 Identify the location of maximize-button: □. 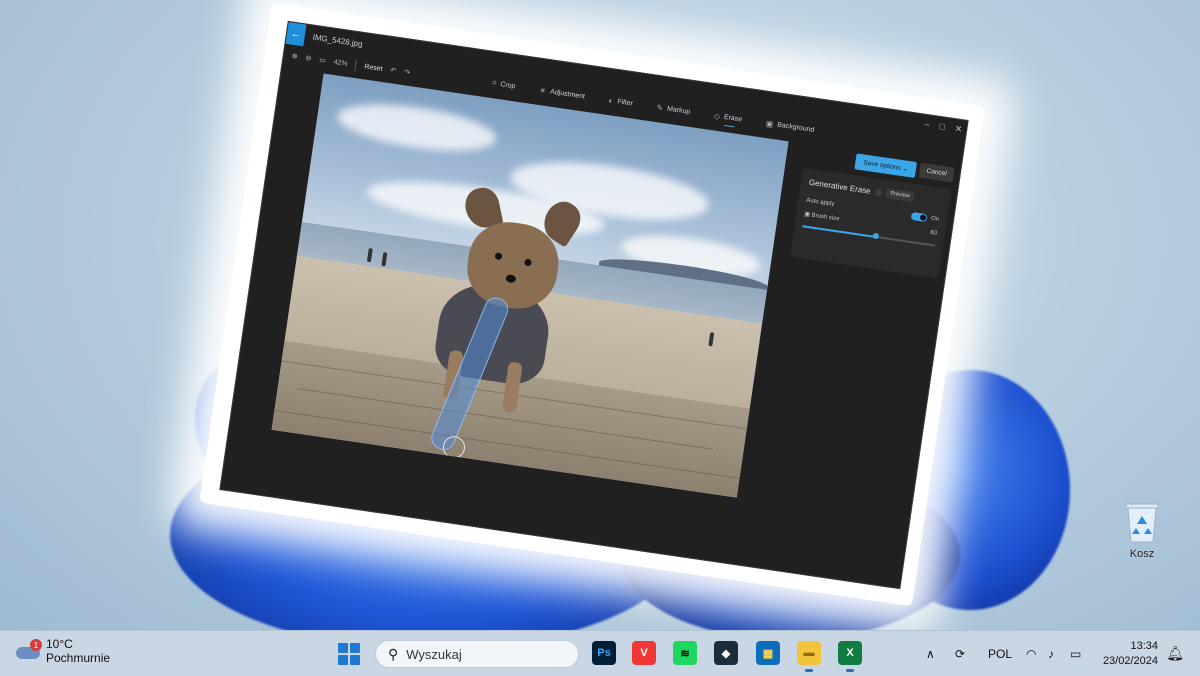
(942, 127).